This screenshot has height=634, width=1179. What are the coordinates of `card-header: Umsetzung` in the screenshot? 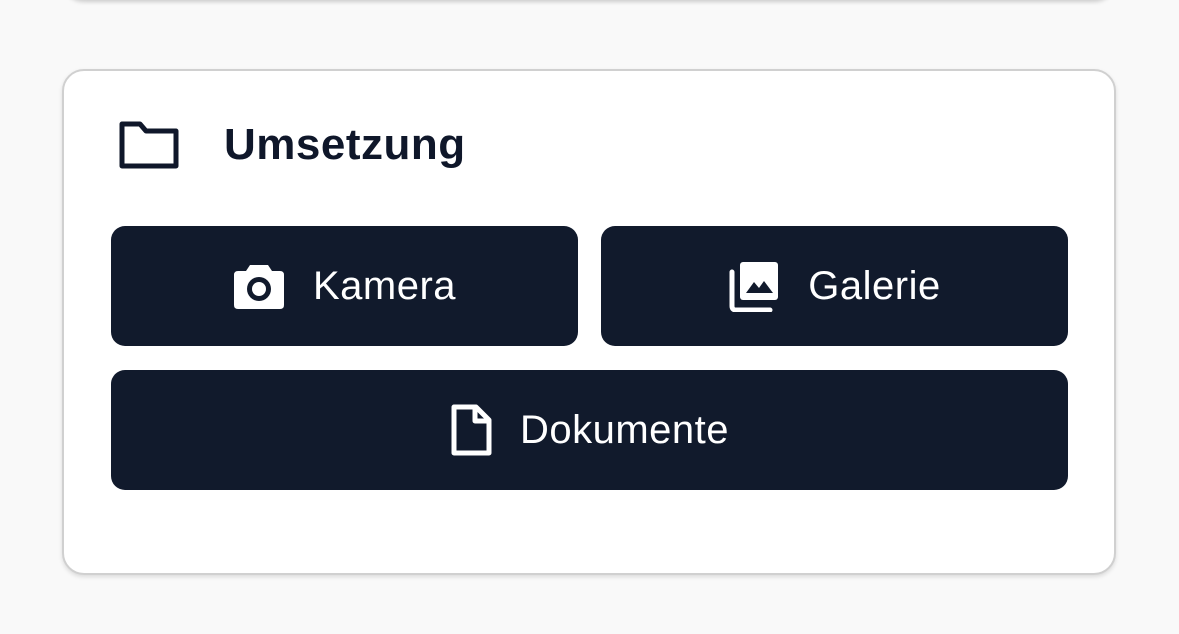 It's located at (292, 145).